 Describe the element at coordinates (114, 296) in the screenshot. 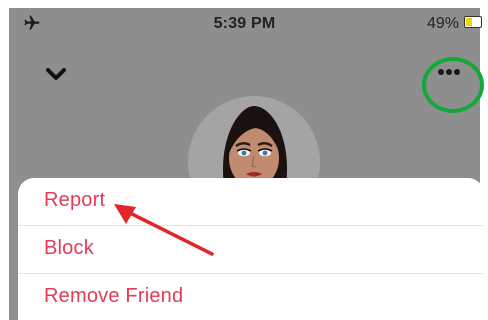

I see `remove-friend-option-label: Remove Friend` at that location.